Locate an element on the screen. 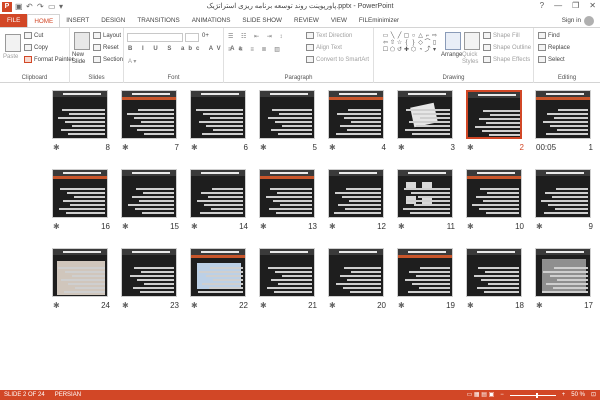 This screenshot has height=400, width=600. cut-button: Cut is located at coordinates (33, 35).